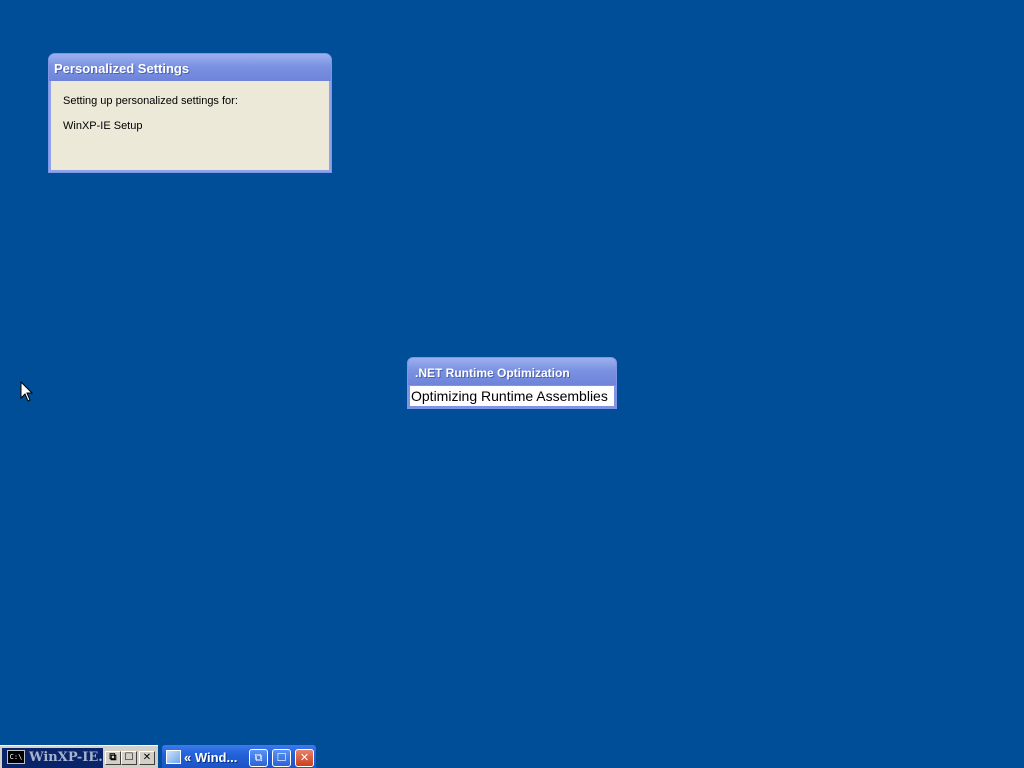 The image size is (1024, 768). I want to click on taskbar-button-cmd: C:\ WinXP-IE... ⧉ ☐ ✕, so click(79, 756).